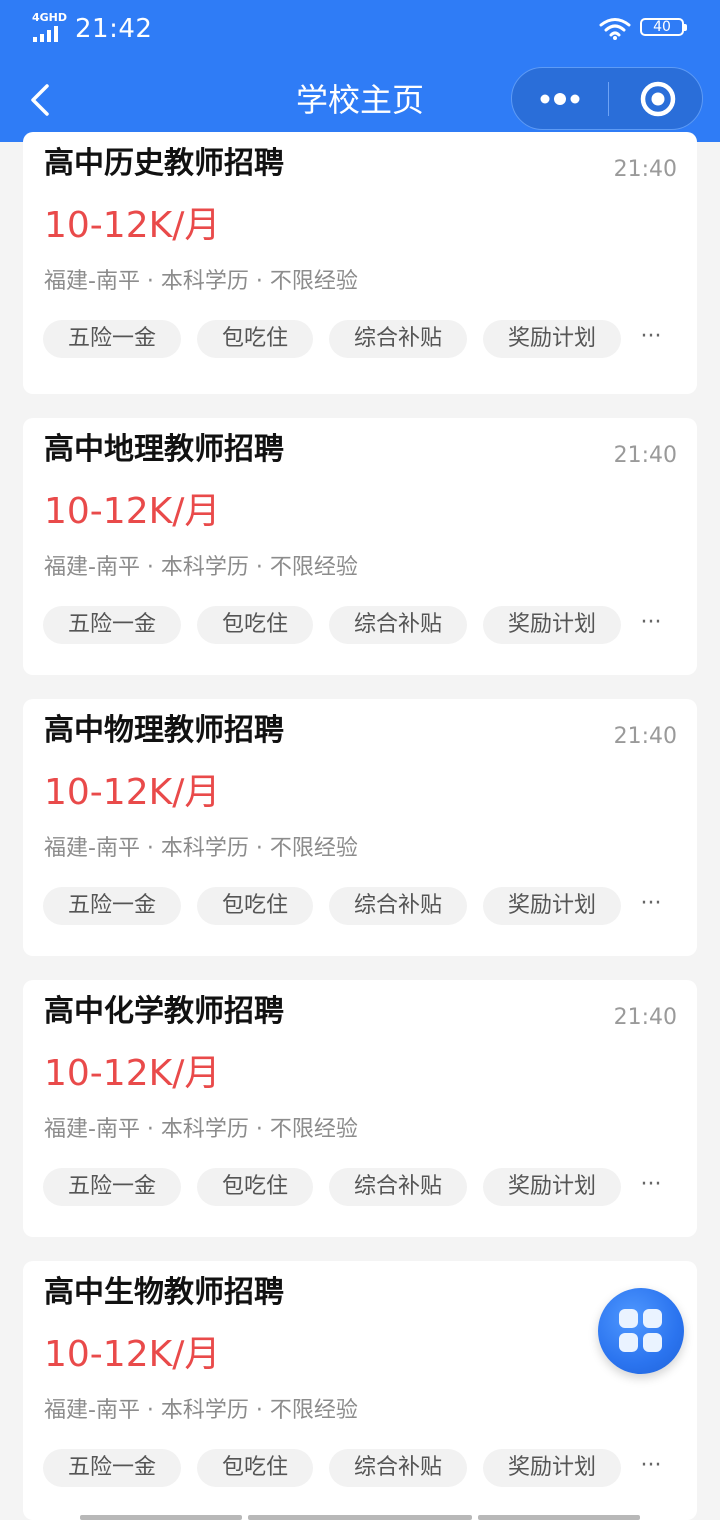  I want to click on target-circle-icon, so click(658, 99).